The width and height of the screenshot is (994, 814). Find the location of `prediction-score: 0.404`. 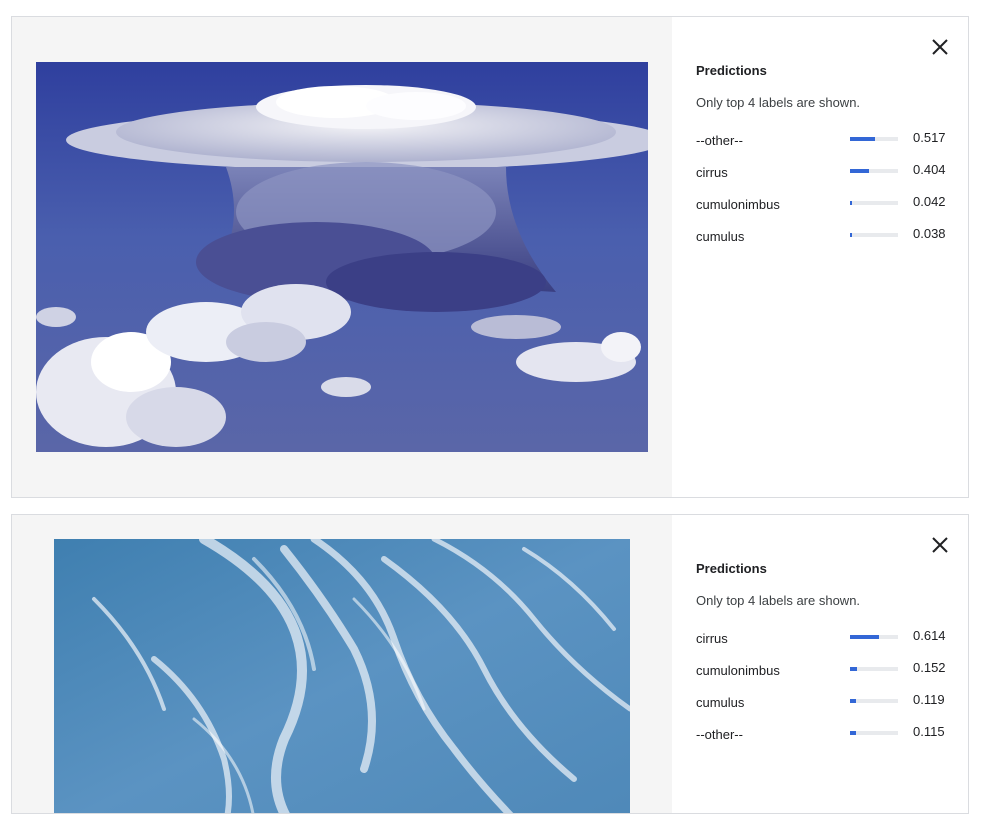

prediction-score: 0.404 is located at coordinates (929, 169).